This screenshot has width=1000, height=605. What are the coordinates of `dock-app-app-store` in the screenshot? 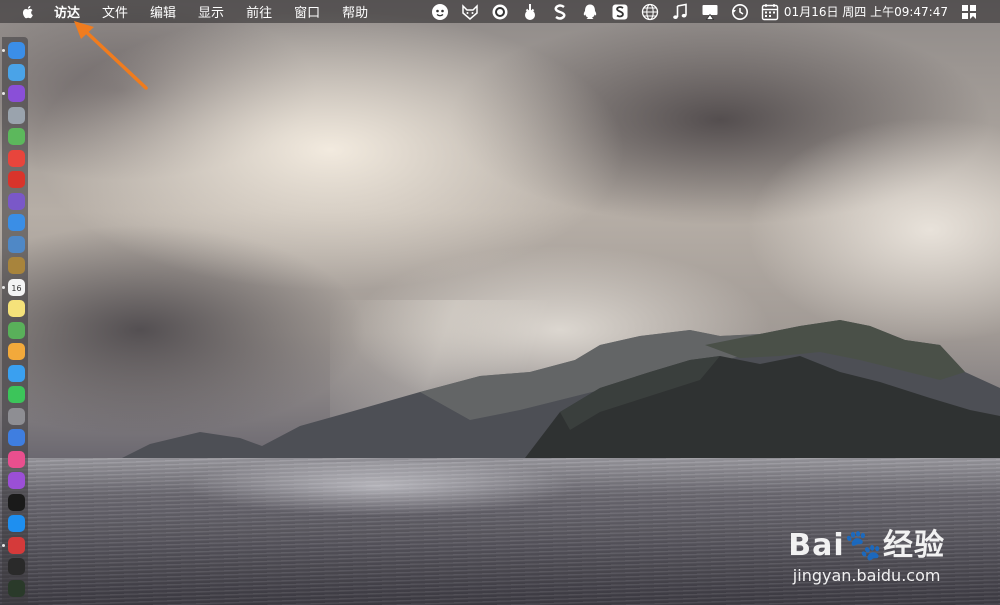 It's located at (16, 523).